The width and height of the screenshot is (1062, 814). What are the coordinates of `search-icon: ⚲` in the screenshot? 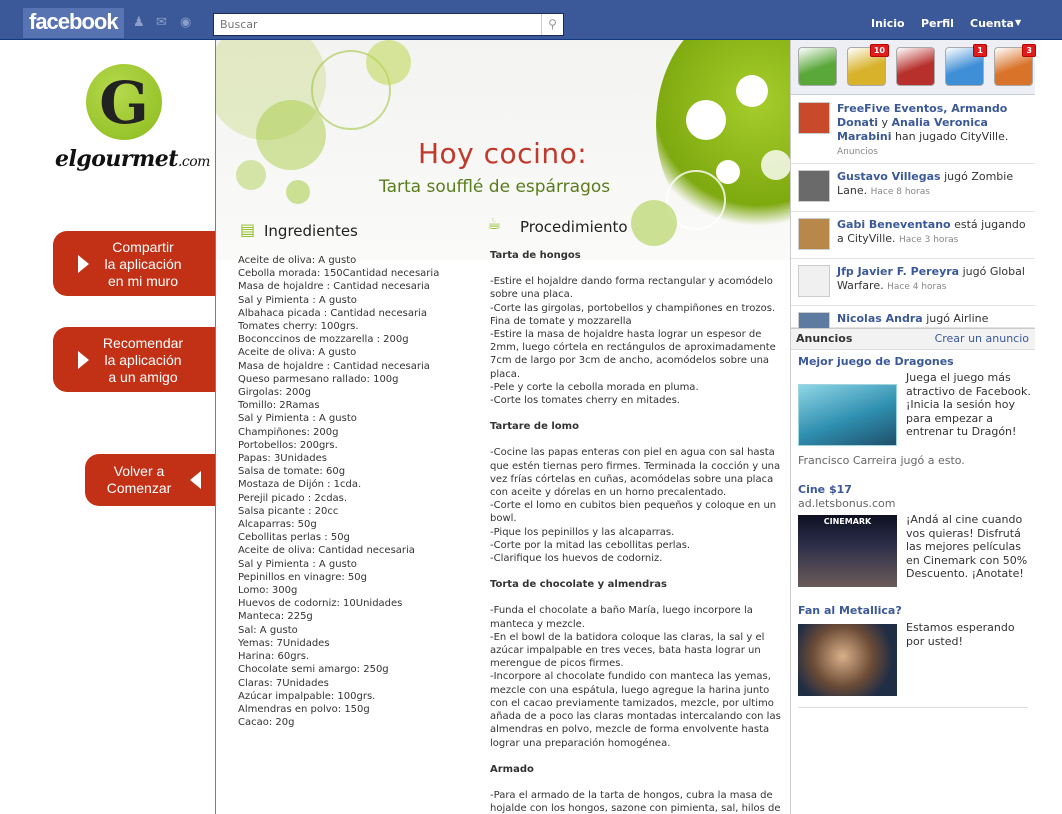 It's located at (552, 24).